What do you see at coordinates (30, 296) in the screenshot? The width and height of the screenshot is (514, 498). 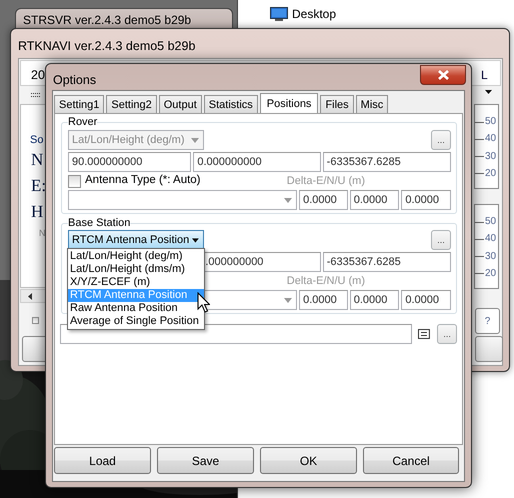 I see `scroll-left-icon` at bounding box center [30, 296].